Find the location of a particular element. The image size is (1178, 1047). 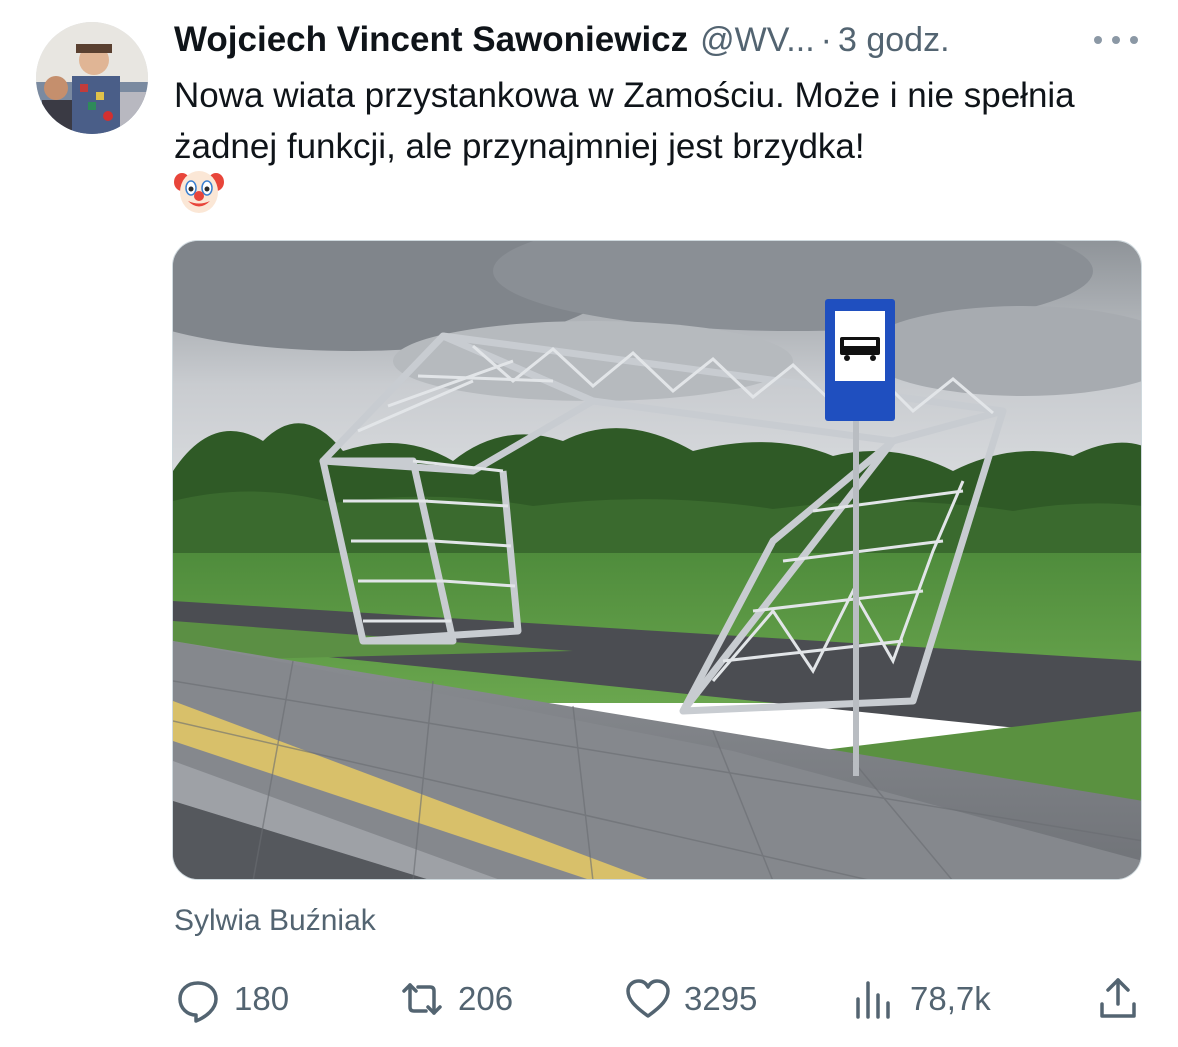

repost-button: 206 is located at coordinates (455, 999).